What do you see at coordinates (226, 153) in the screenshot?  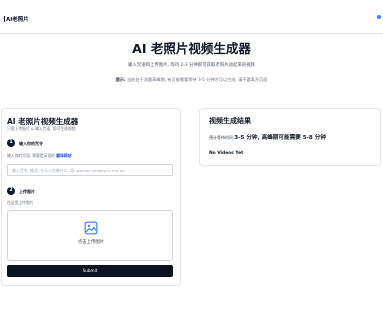 I see `empty-state-text: No Videos Yet` at bounding box center [226, 153].